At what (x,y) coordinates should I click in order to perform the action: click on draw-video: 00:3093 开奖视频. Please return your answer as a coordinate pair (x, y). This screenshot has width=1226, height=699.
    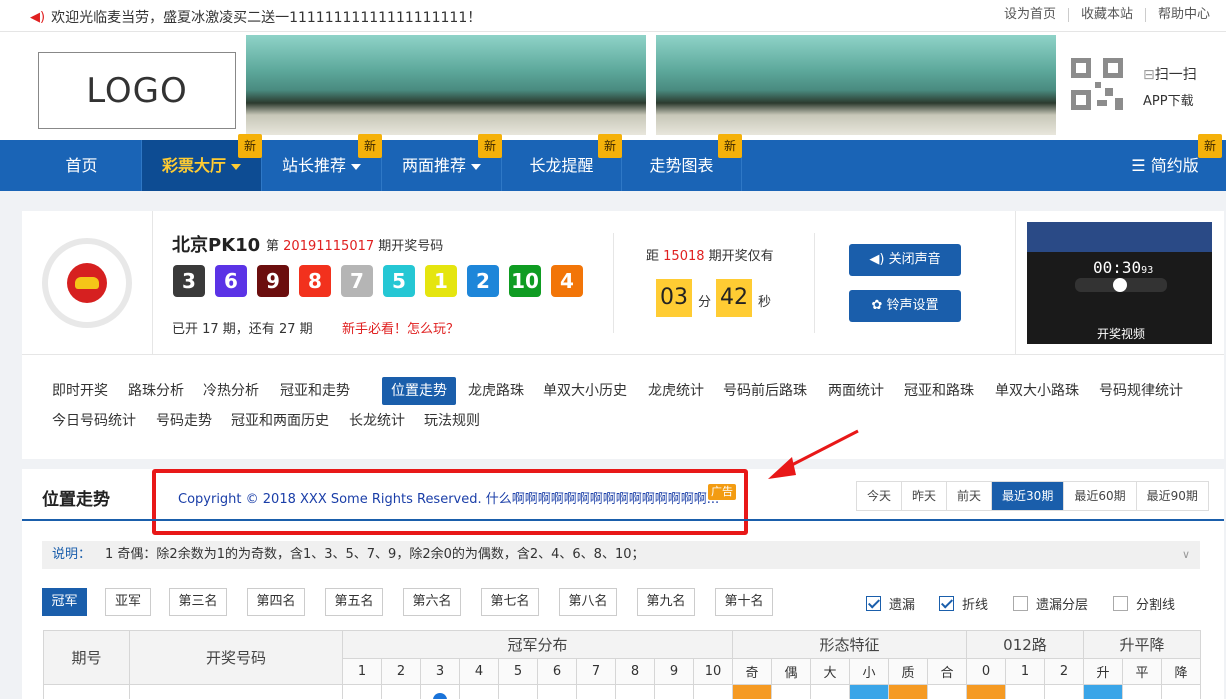
    Looking at the image, I should click on (1119, 283).